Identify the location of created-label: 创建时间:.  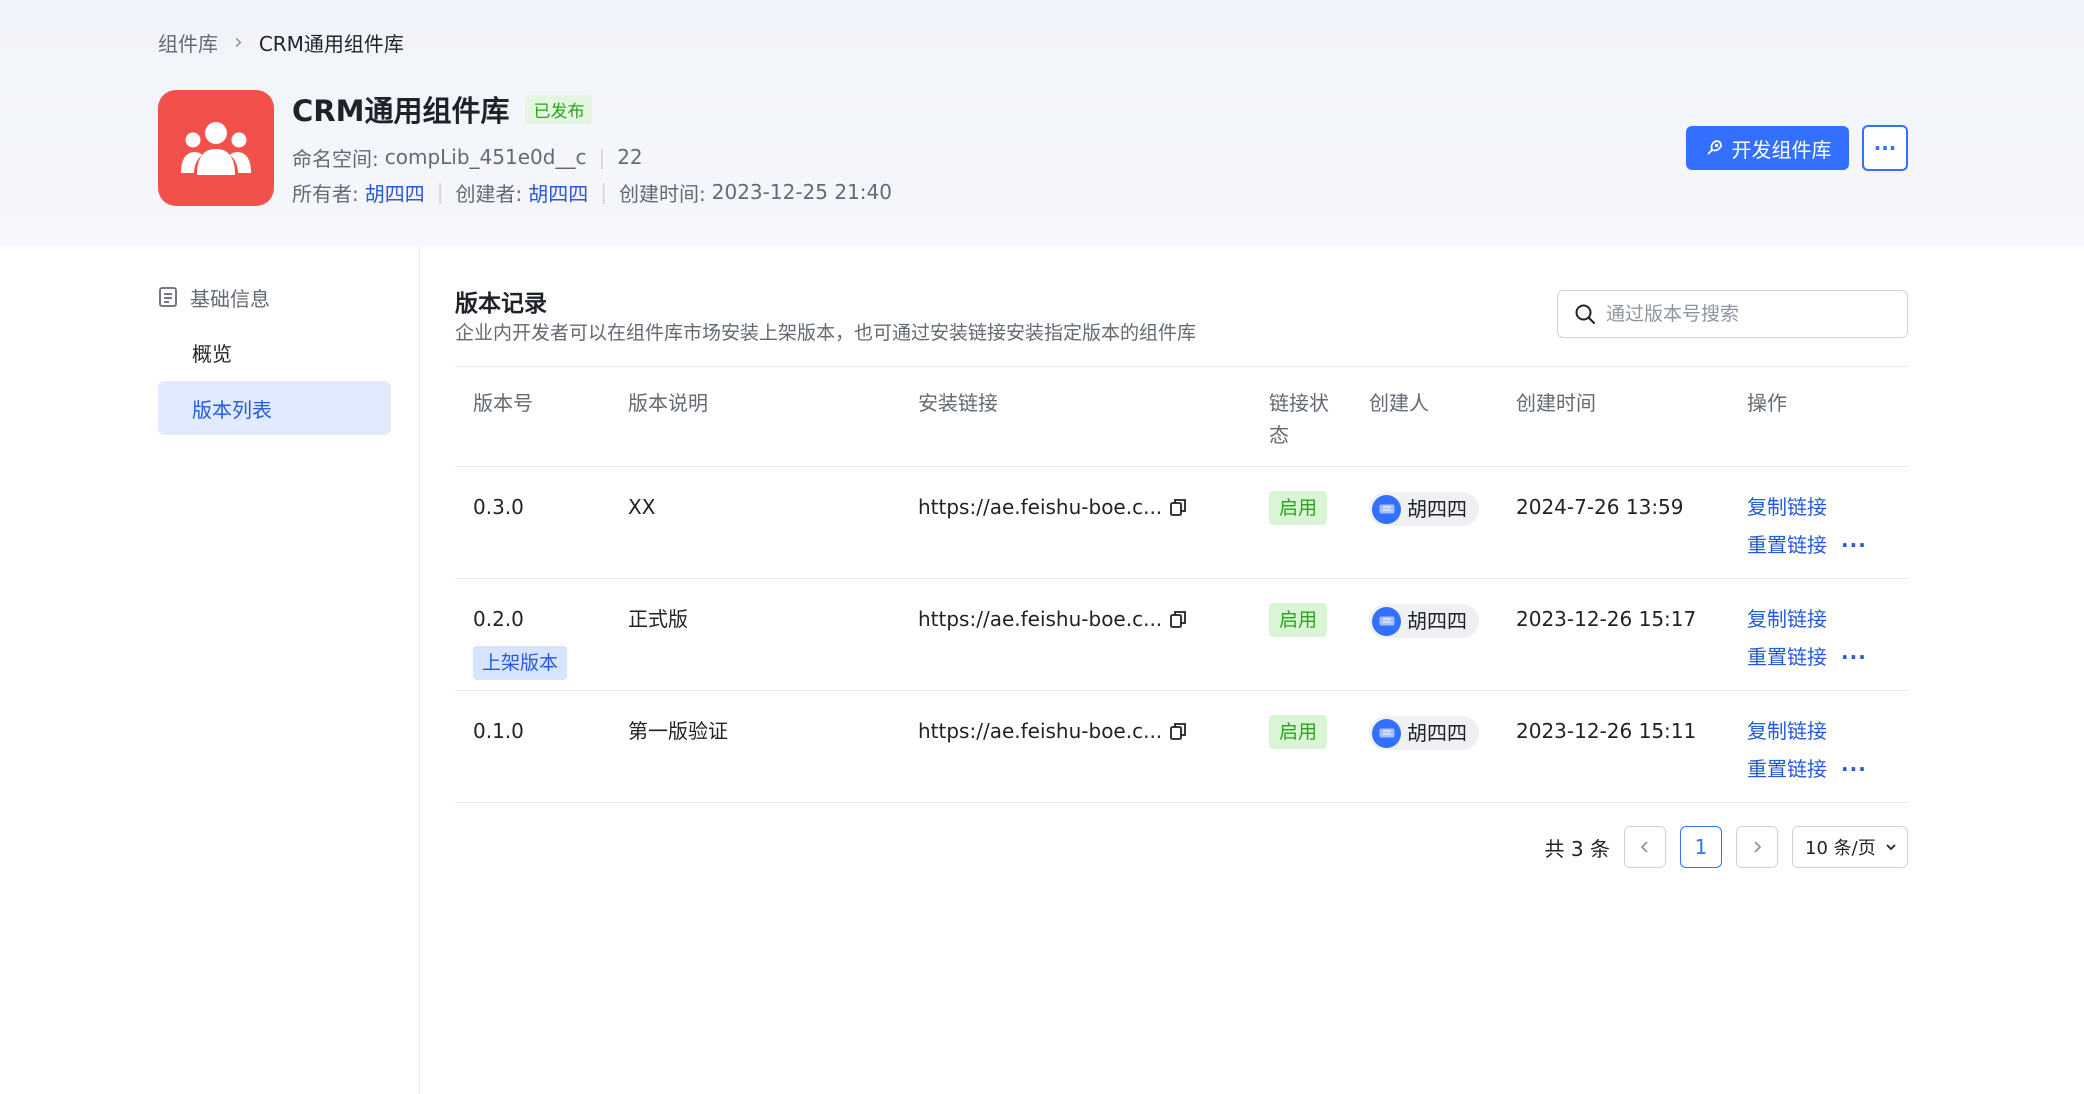
(662, 193).